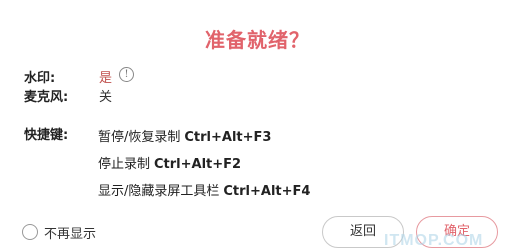  What do you see at coordinates (105, 95) in the screenshot?
I see `mic-value: 关` at bounding box center [105, 95].